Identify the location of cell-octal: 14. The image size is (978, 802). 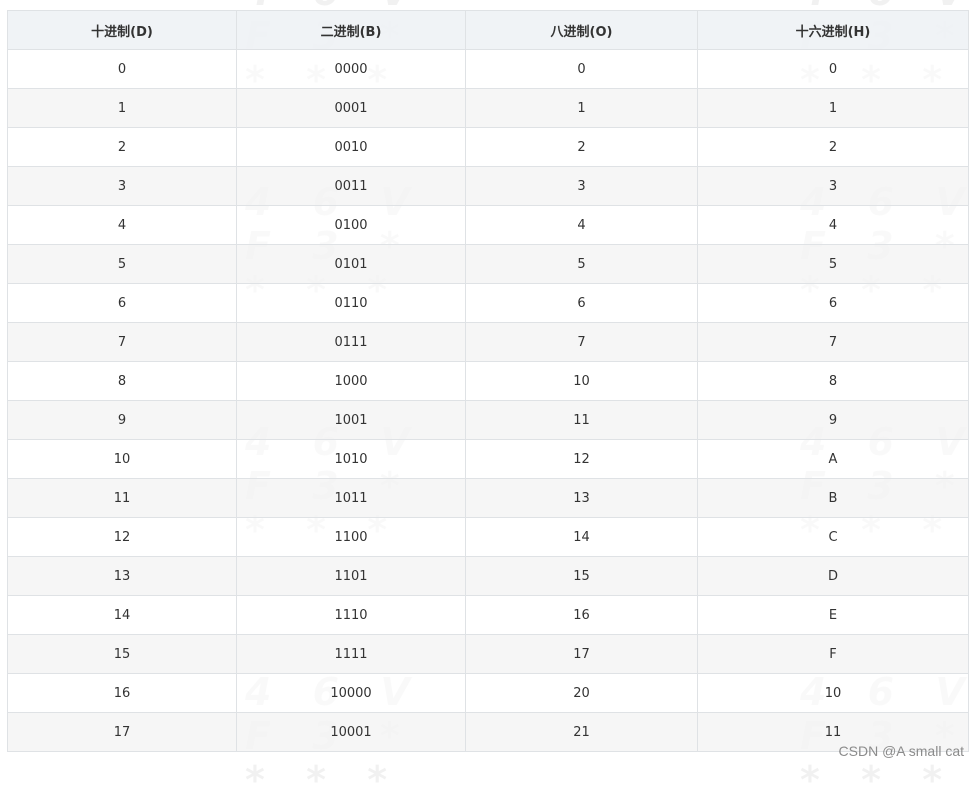
(581, 537).